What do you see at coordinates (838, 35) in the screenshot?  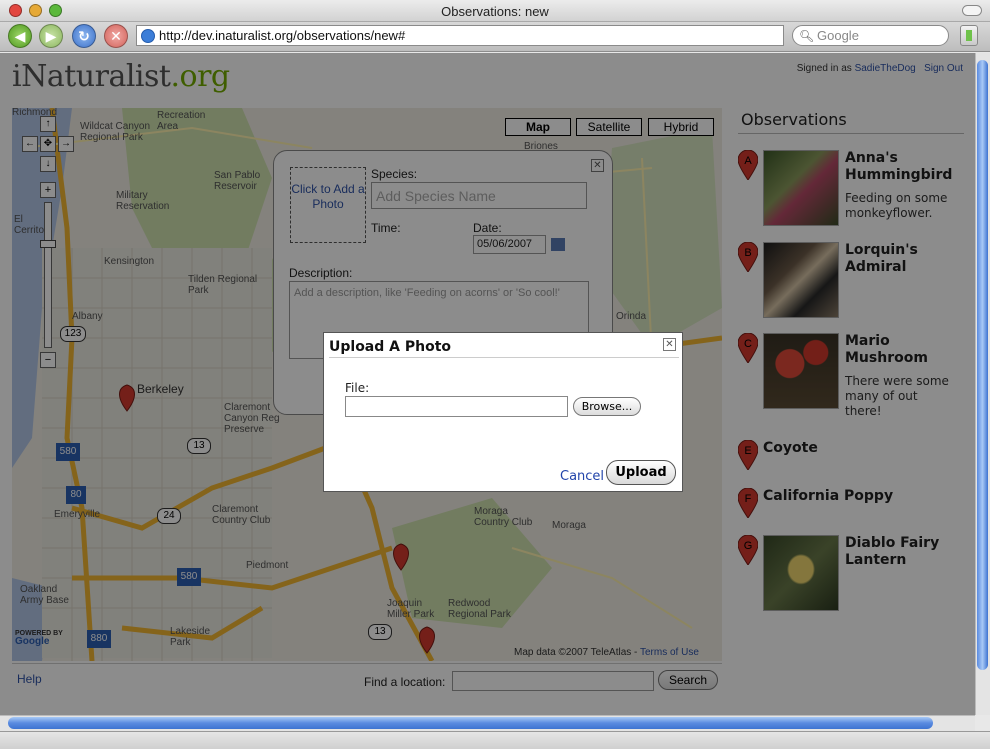 I see `search-placeholder: Google` at bounding box center [838, 35].